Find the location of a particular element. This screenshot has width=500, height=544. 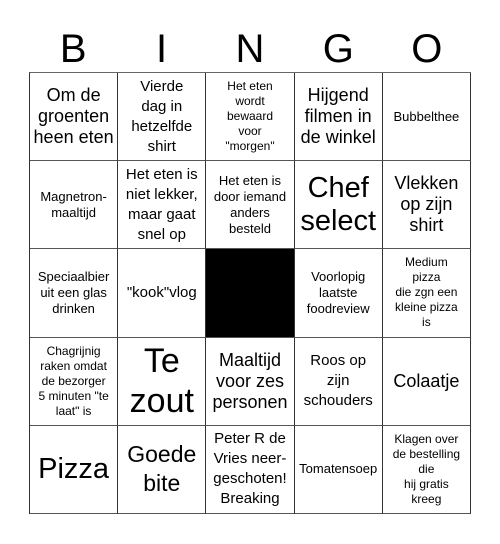

bingo-cell: Vlekken op zijn shirt is located at coordinates (426, 205).